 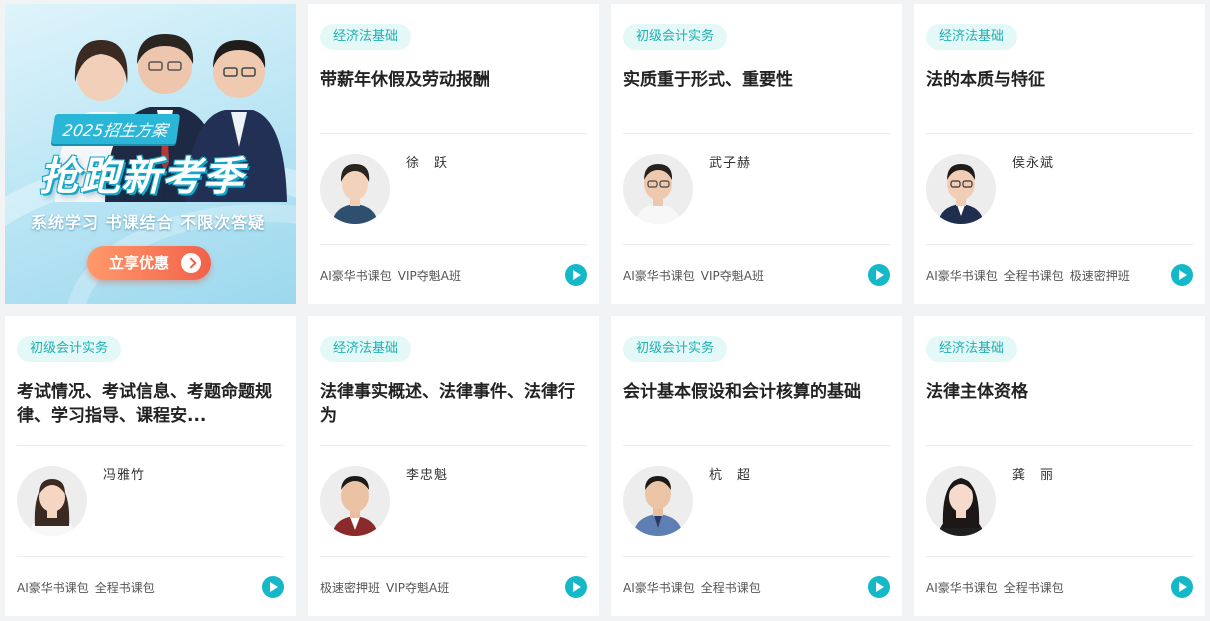 I want to click on banner-headline: 抢跑新考季, so click(x=141, y=177).